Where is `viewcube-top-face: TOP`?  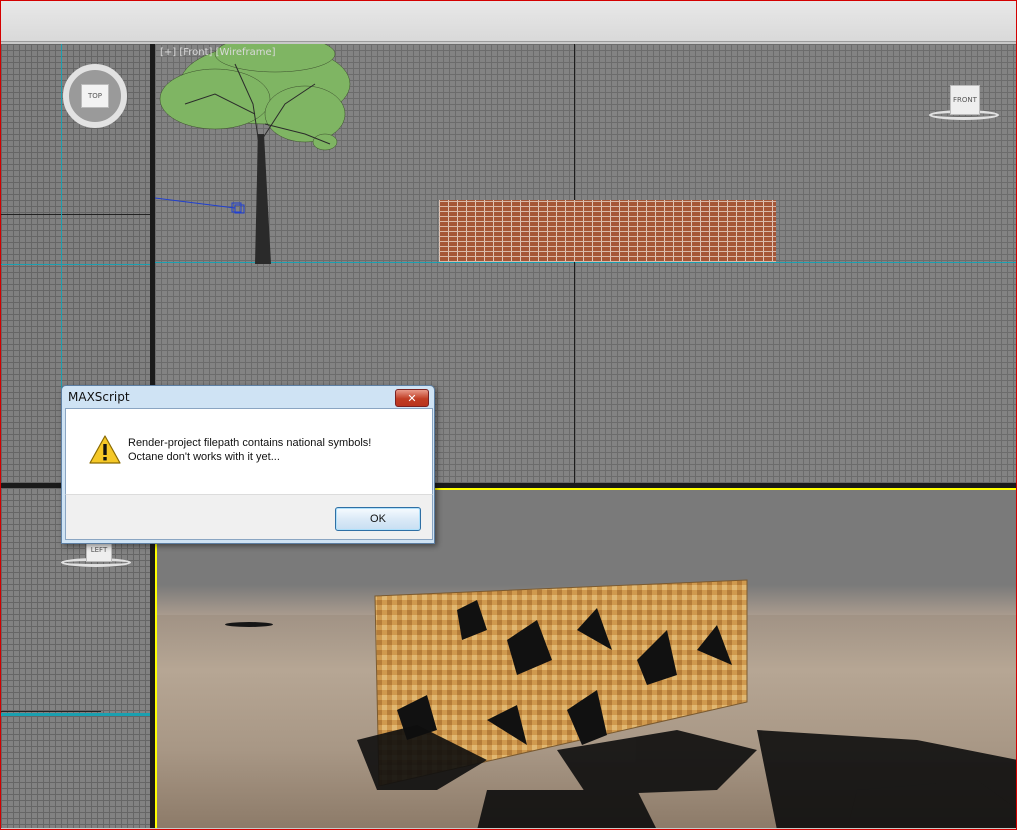 viewcube-top-face: TOP is located at coordinates (95, 96).